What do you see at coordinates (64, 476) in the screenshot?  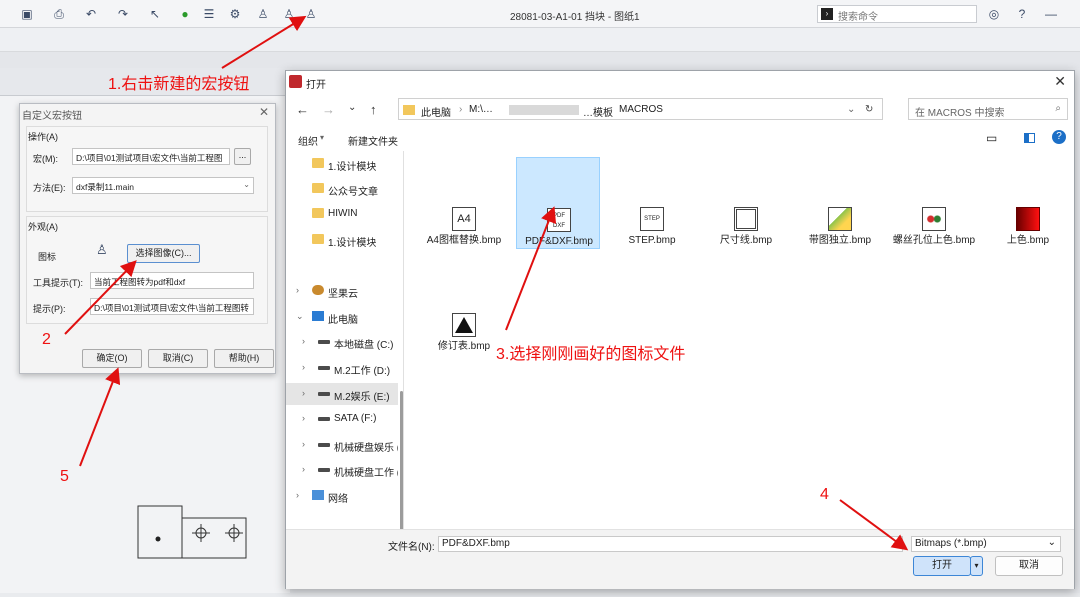 I see `annotation-step5: 5` at bounding box center [64, 476].